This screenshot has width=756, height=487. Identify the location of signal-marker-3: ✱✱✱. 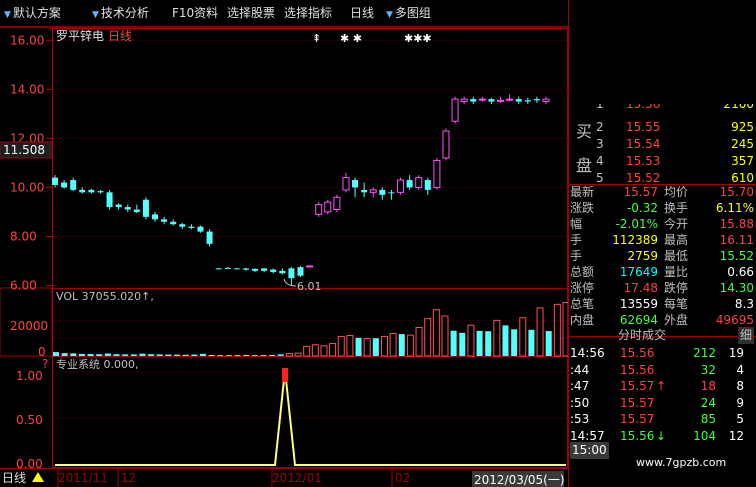
(418, 38).